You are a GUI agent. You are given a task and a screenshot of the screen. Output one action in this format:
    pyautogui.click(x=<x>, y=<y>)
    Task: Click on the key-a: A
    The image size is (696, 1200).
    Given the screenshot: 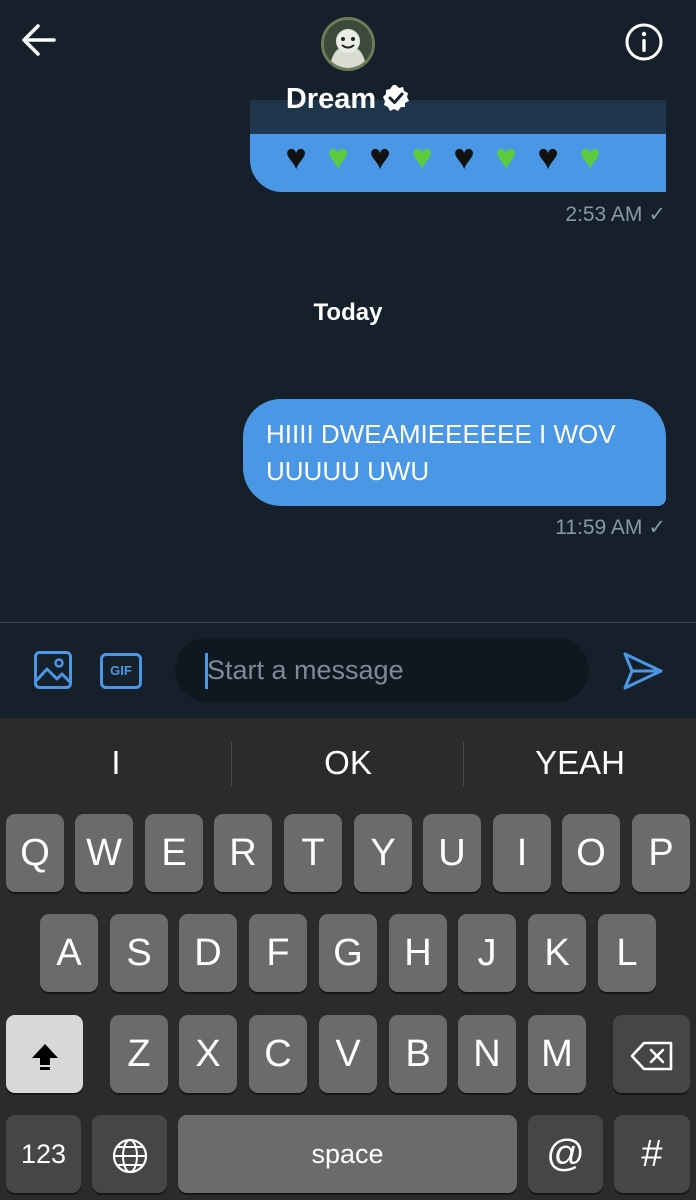 What is the action you would take?
    pyautogui.click(x=69, y=953)
    